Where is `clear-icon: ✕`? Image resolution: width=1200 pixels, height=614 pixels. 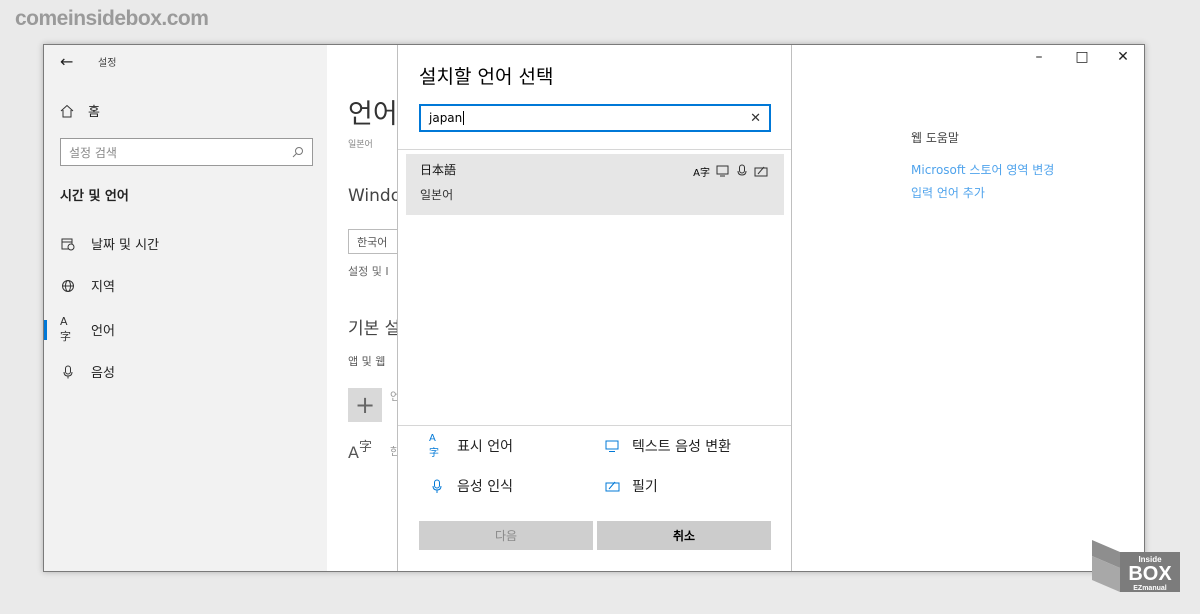
clear-icon: ✕ is located at coordinates (755, 118).